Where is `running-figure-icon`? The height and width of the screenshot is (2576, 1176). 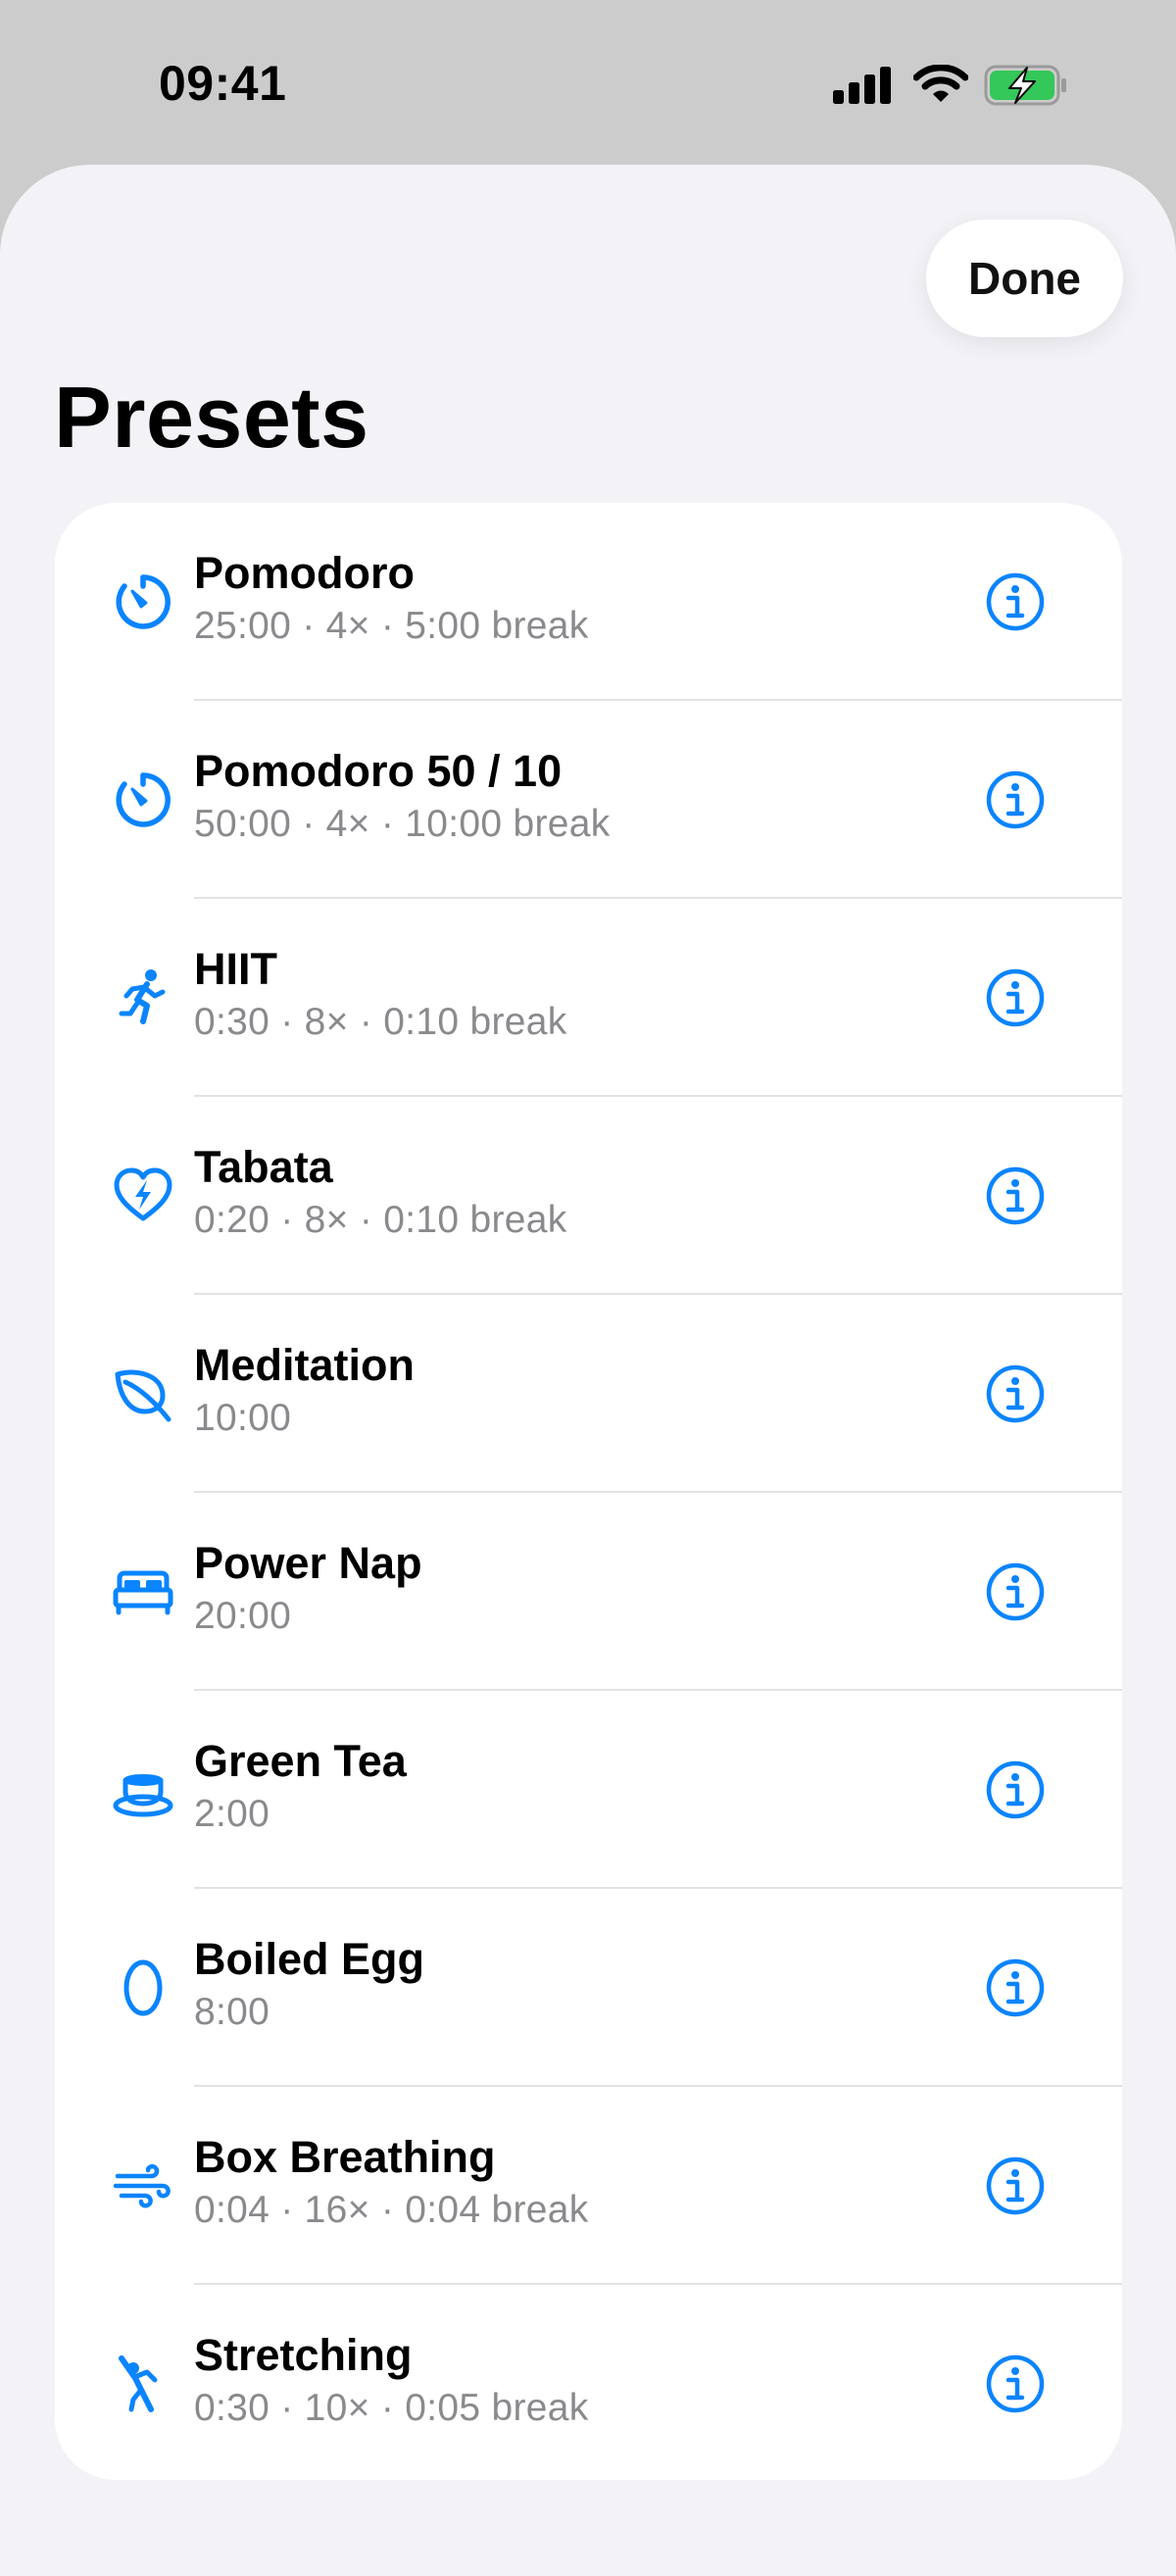 running-figure-icon is located at coordinates (143, 998).